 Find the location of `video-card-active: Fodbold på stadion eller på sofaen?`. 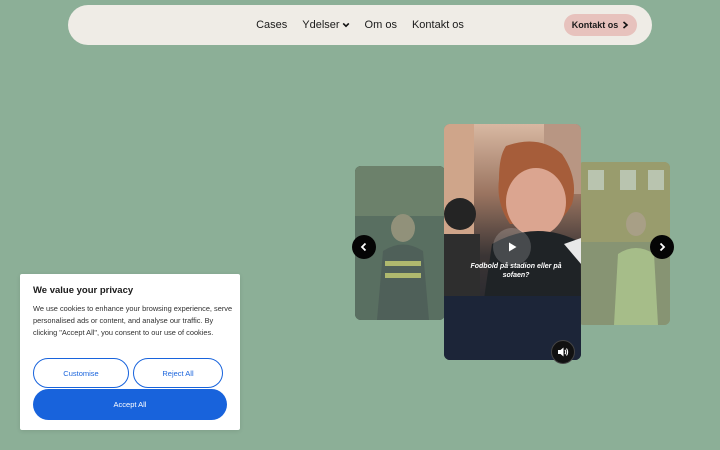

video-card-active: Fodbold på stadion eller på sofaen? is located at coordinates (512, 242).